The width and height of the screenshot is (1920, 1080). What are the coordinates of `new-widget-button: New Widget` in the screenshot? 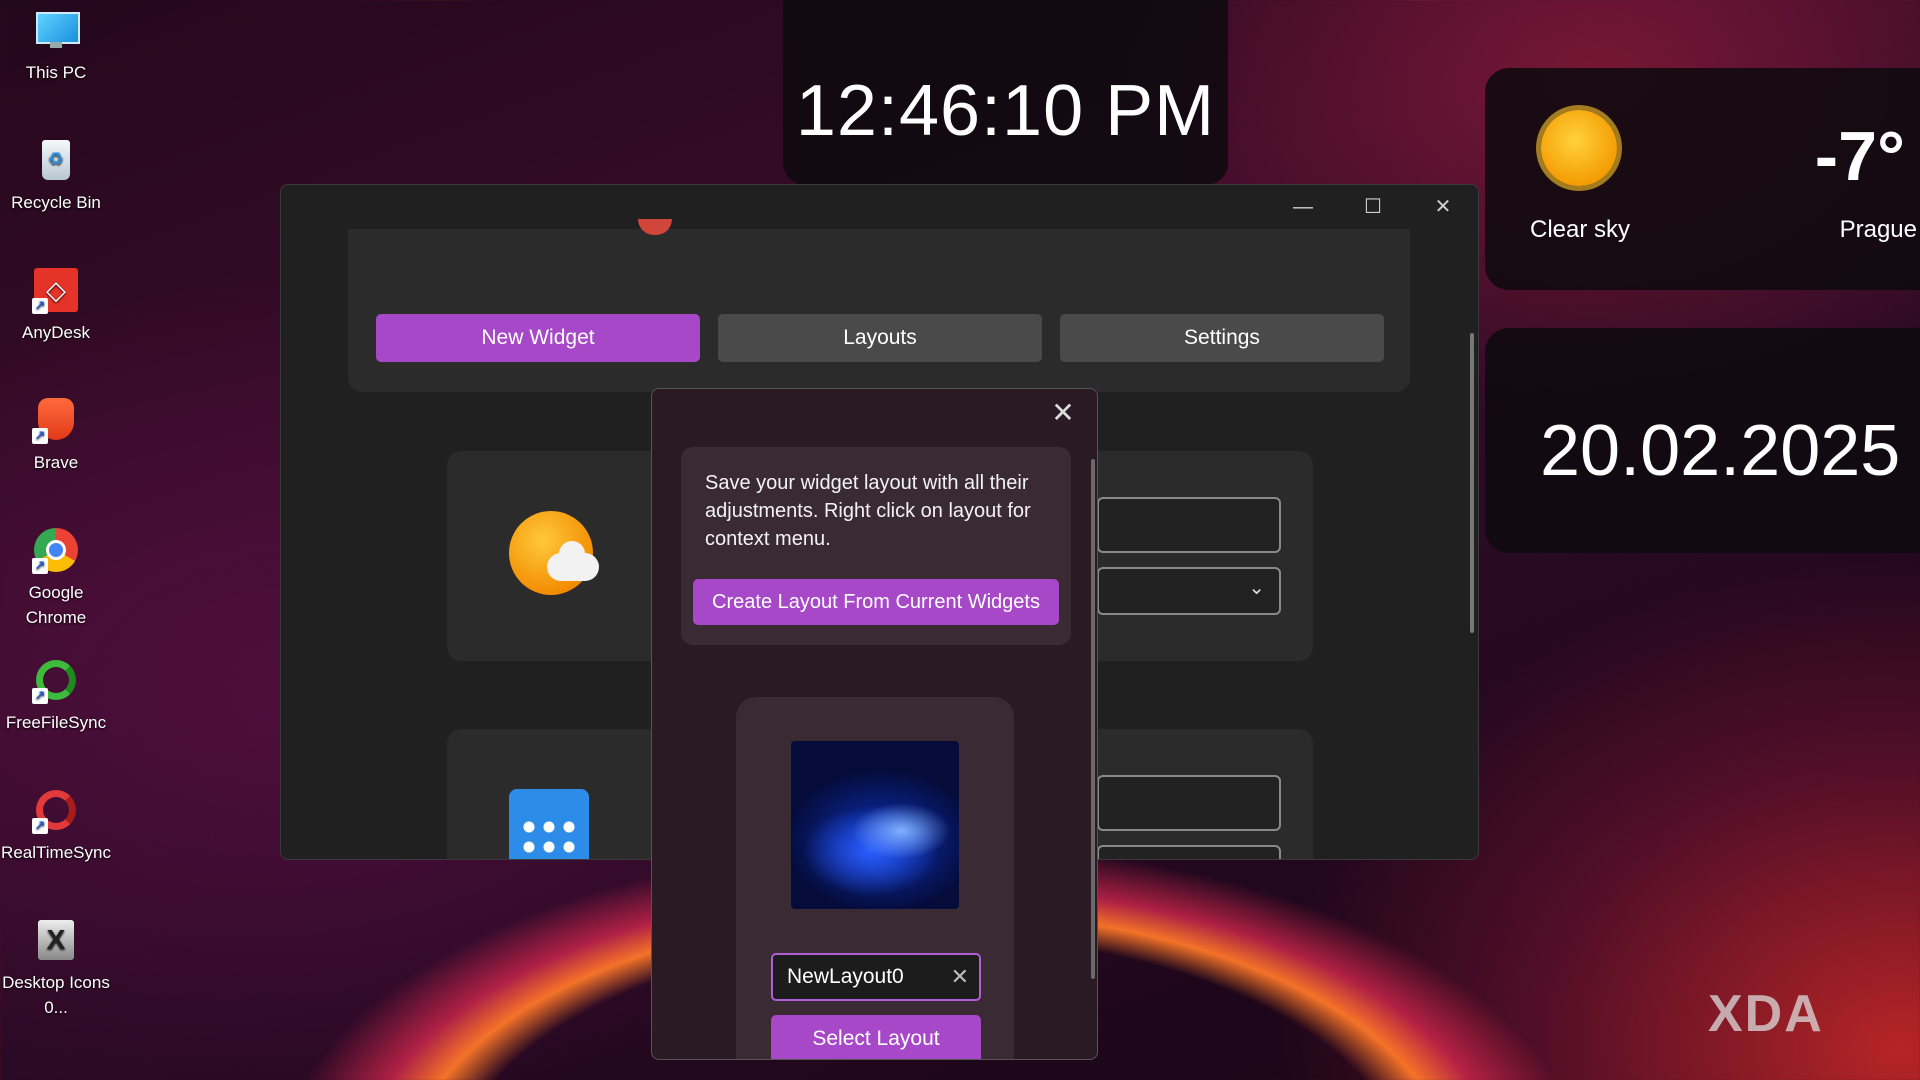 It's located at (538, 338).